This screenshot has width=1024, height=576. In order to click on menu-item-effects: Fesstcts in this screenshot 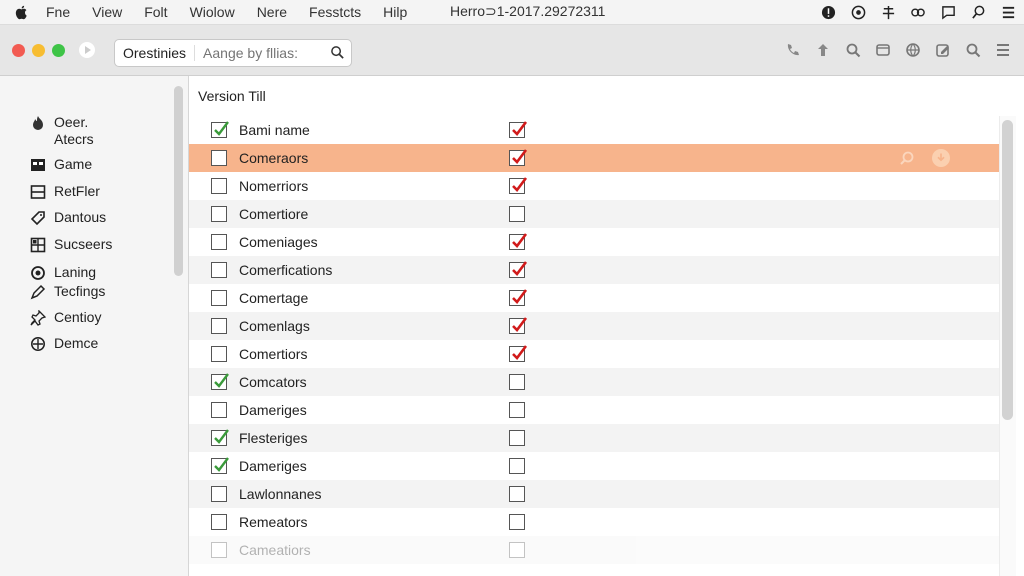, I will do `click(335, 12)`.